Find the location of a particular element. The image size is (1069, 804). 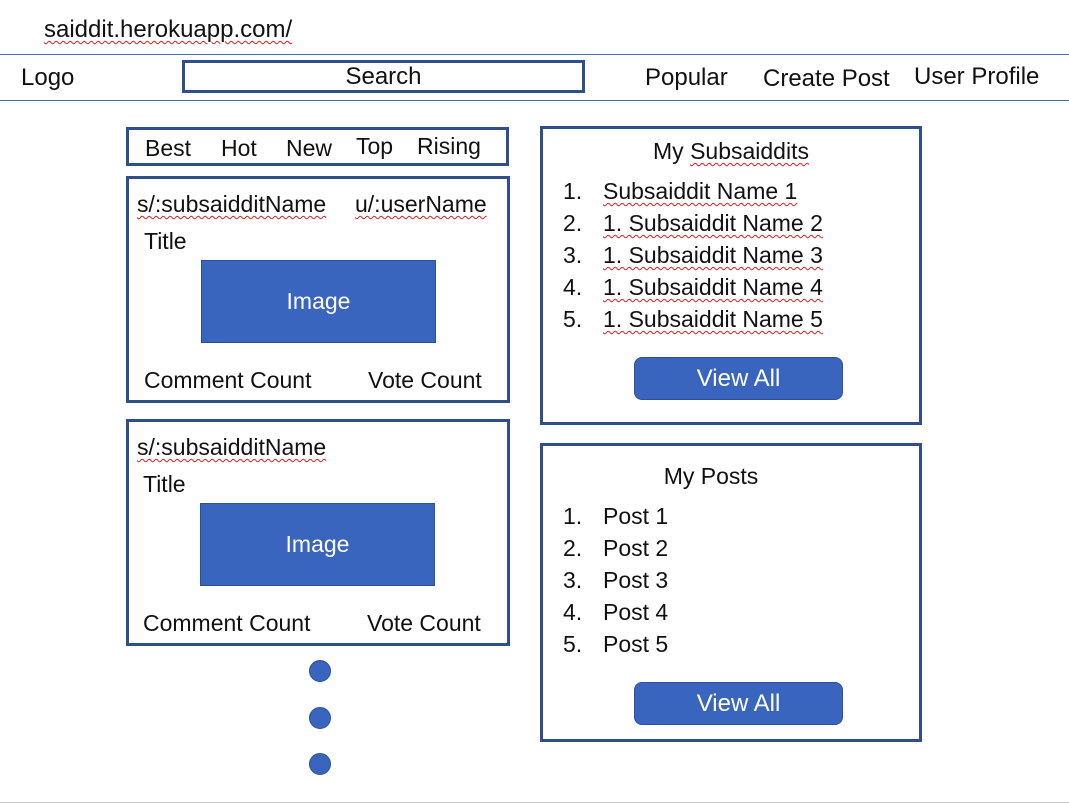

list-item: 4. 1. Subsaiddit Name 4 is located at coordinates (693, 287).